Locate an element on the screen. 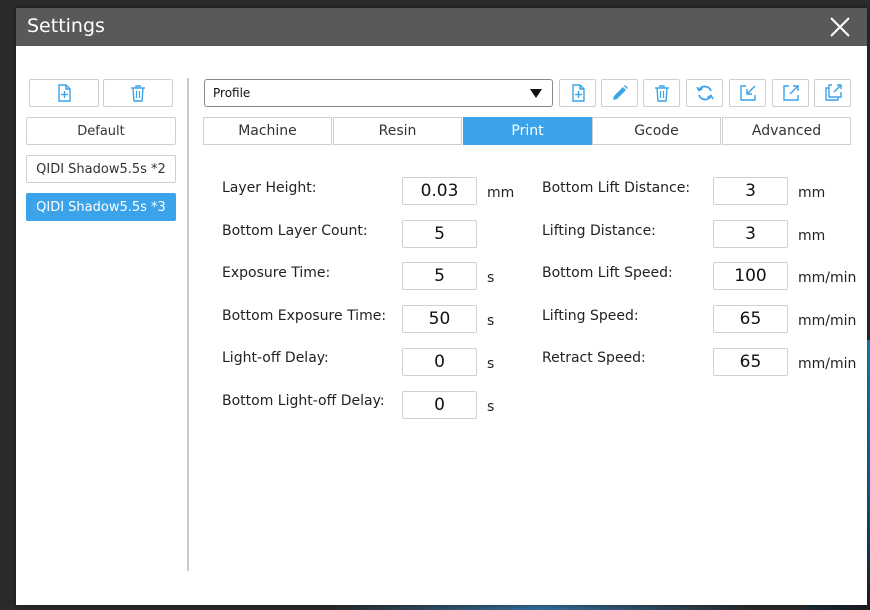 This screenshot has width=870, height=610. tab-gcode: Gcode is located at coordinates (656, 131).